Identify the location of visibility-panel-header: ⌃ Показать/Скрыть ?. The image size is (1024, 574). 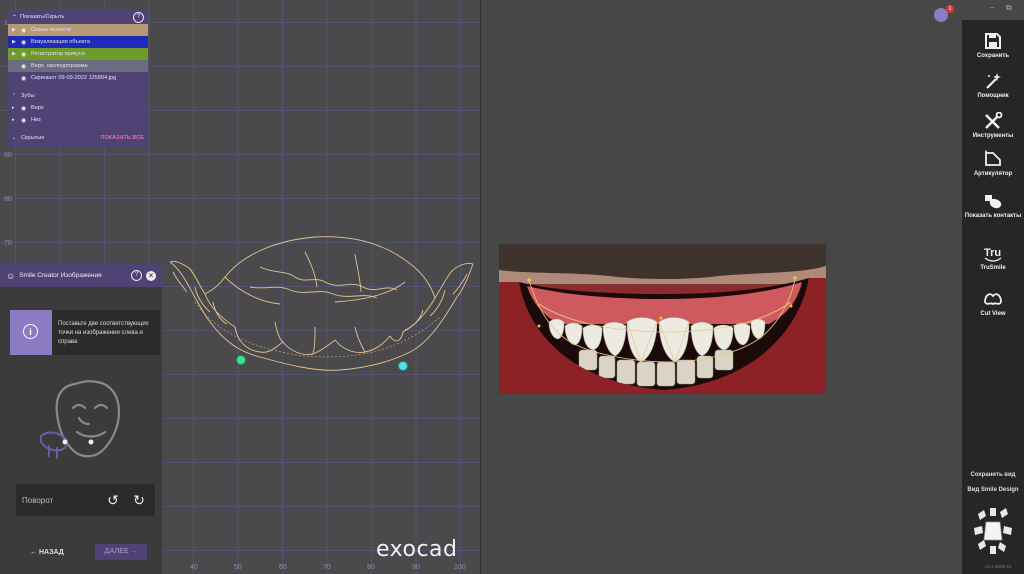
(78, 17).